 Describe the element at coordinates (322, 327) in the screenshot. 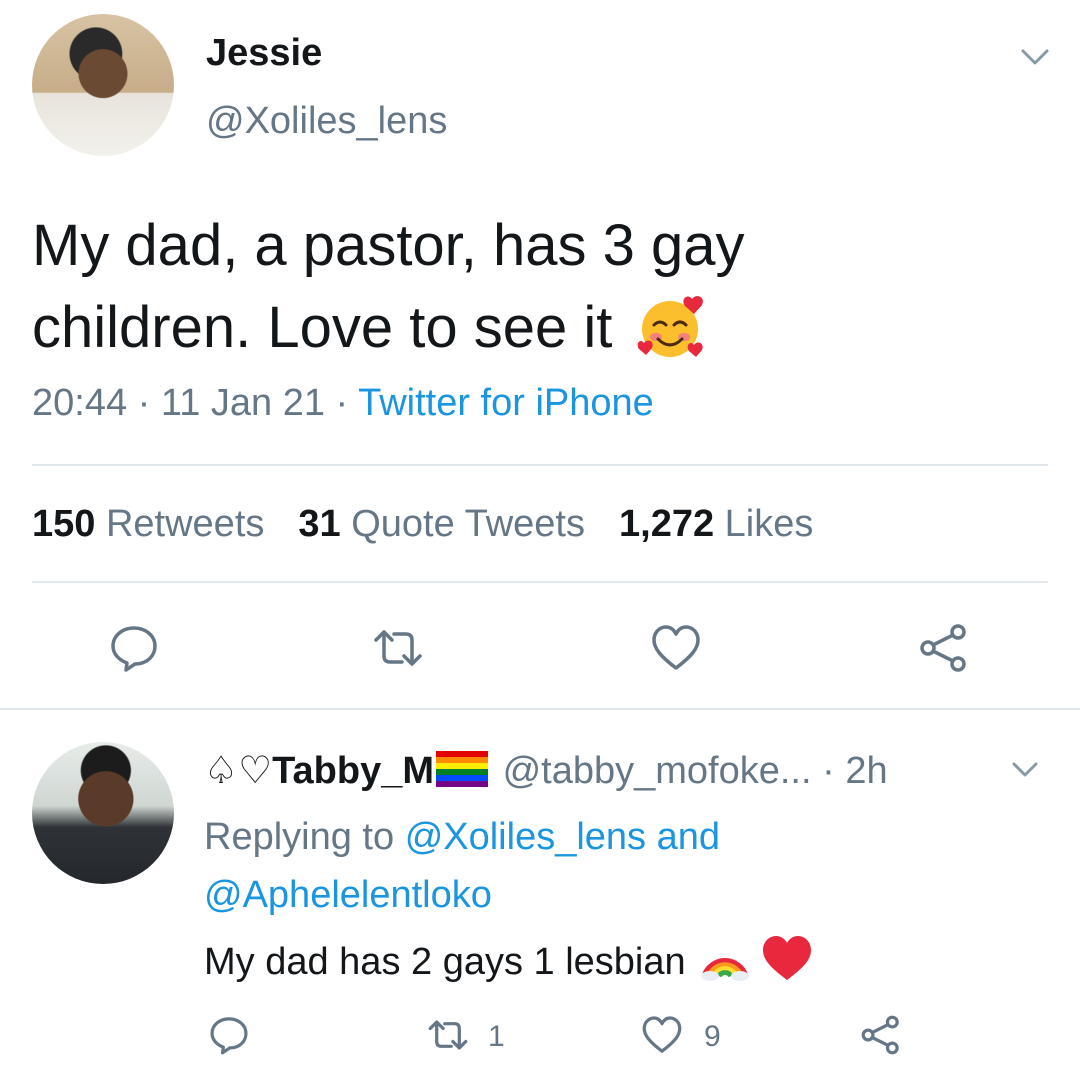

I see `tweet-text-line-2: children. Love to see it` at that location.